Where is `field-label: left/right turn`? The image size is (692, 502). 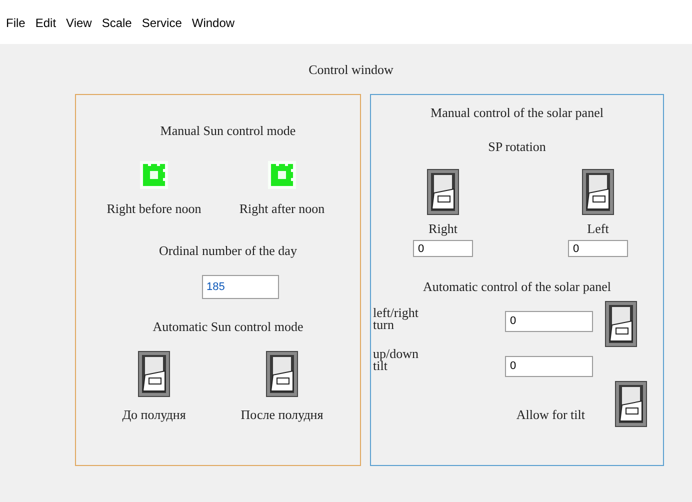
field-label: left/right turn is located at coordinates (396, 318).